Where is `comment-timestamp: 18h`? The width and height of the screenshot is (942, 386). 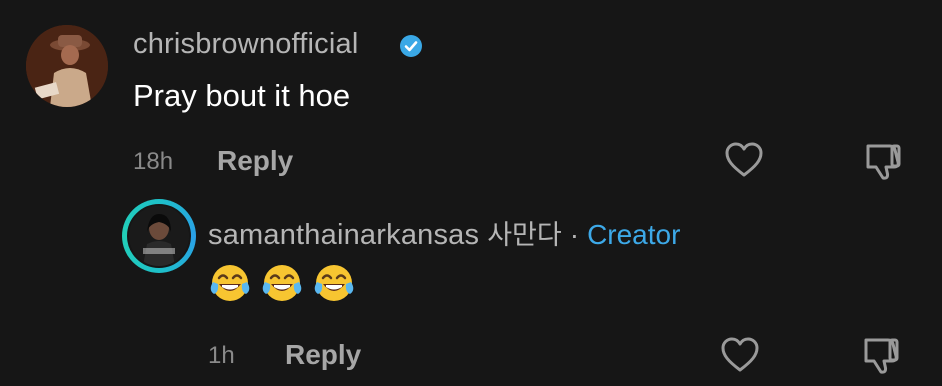
comment-timestamp: 18h is located at coordinates (153, 161).